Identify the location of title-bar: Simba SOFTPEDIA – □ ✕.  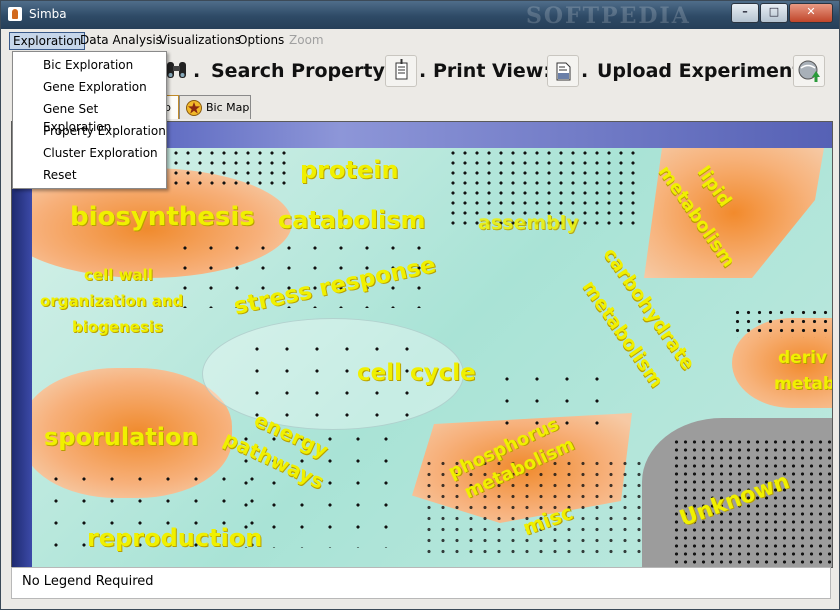
(420, 15).